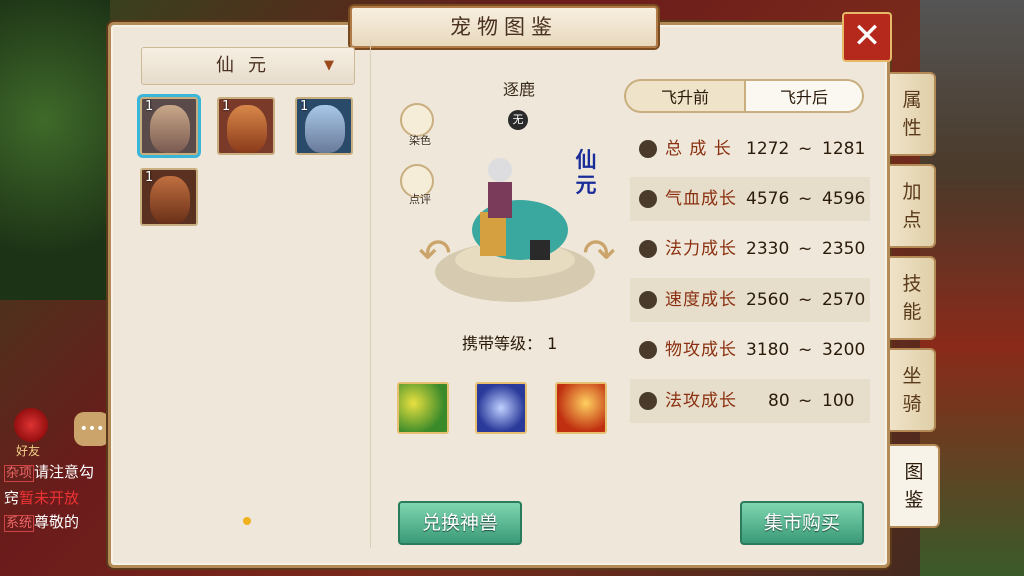 This screenshot has width=1024, height=576. I want to click on tab-char: 图, so click(914, 472).